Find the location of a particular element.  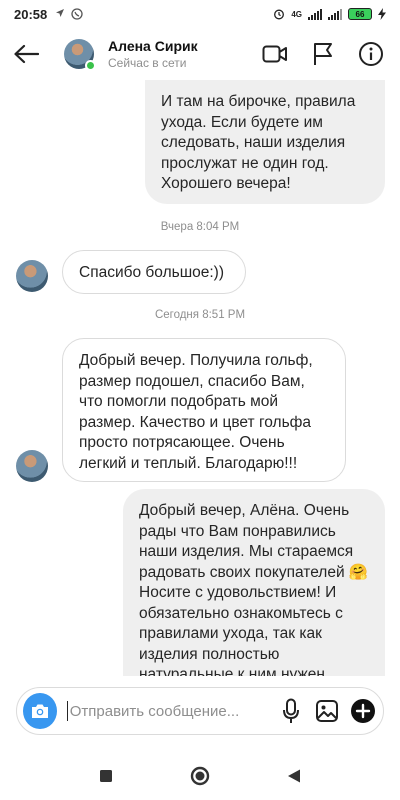

battery-level: 66 is located at coordinates (360, 14).